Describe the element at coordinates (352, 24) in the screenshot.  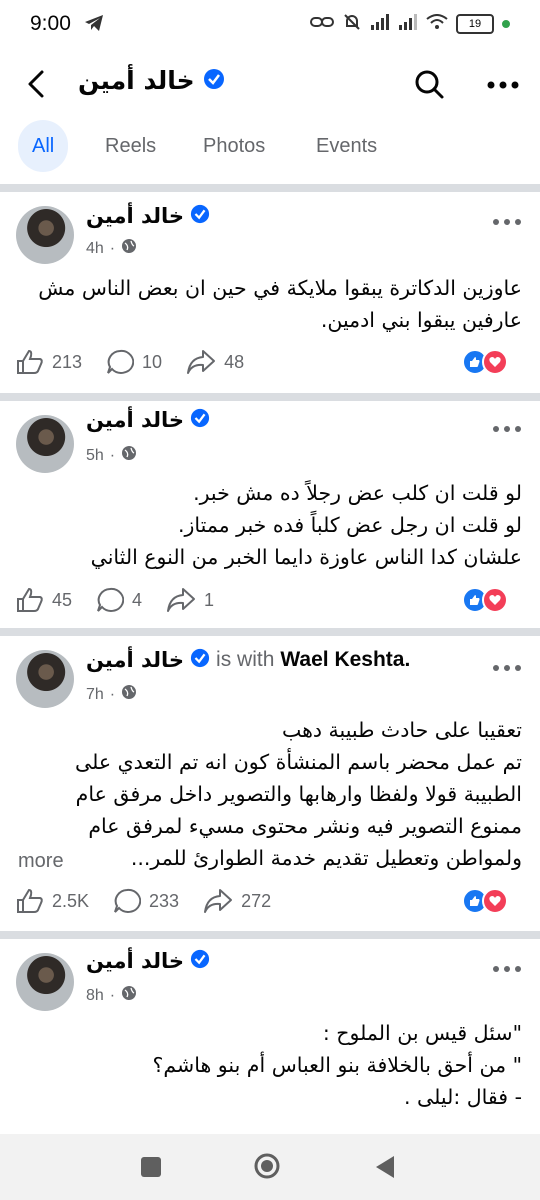
I see `mute-bell-icon` at that location.